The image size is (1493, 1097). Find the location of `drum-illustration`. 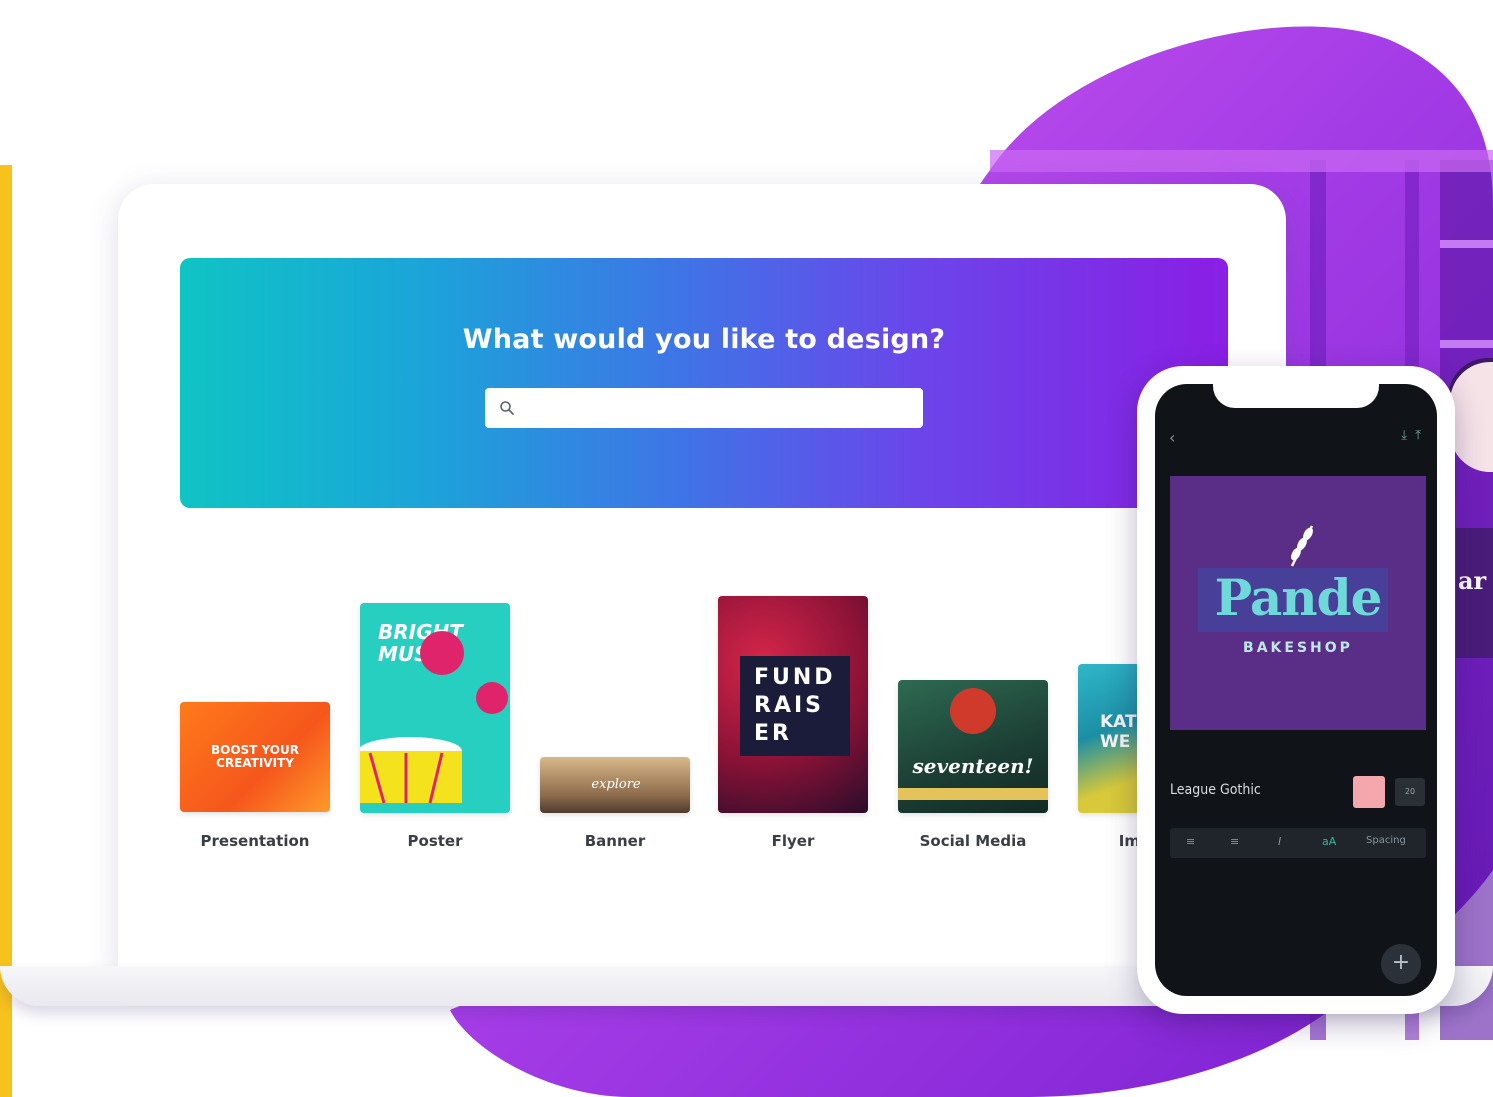

drum-illustration is located at coordinates (434, 717).